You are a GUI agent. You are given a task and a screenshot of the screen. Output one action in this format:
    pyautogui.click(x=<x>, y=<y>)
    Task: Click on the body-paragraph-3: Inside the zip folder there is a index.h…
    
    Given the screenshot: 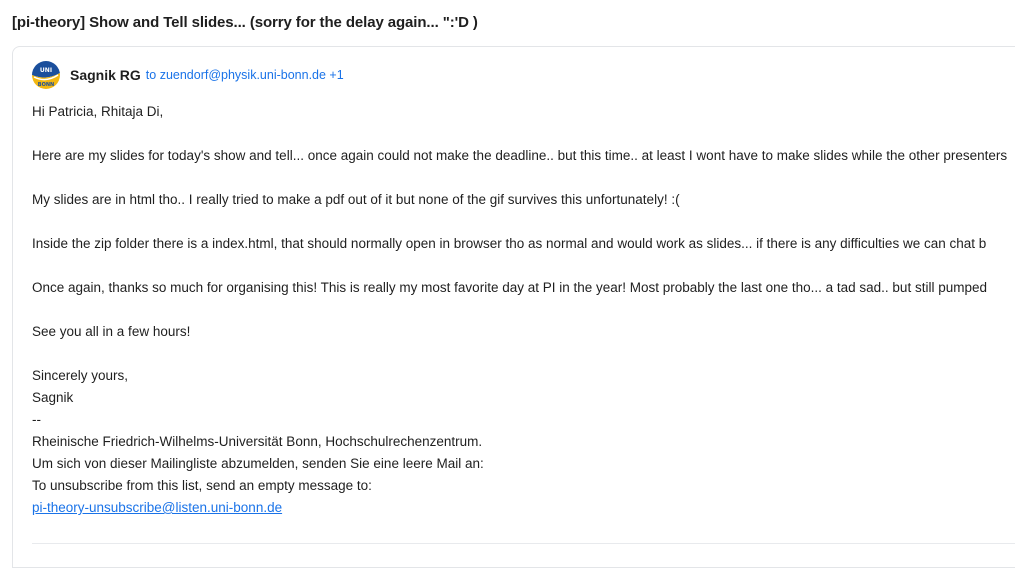 What is the action you would take?
    pyautogui.click(x=509, y=243)
    